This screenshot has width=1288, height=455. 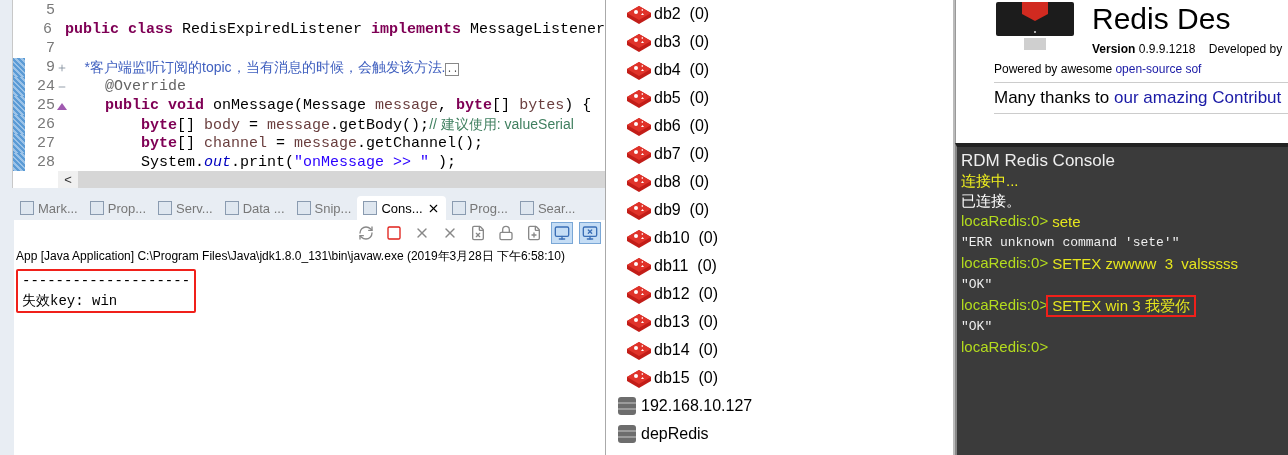 I want to click on code-line: public void onMessage(Message message, byte[] bytes) {, so click(x=348, y=105).